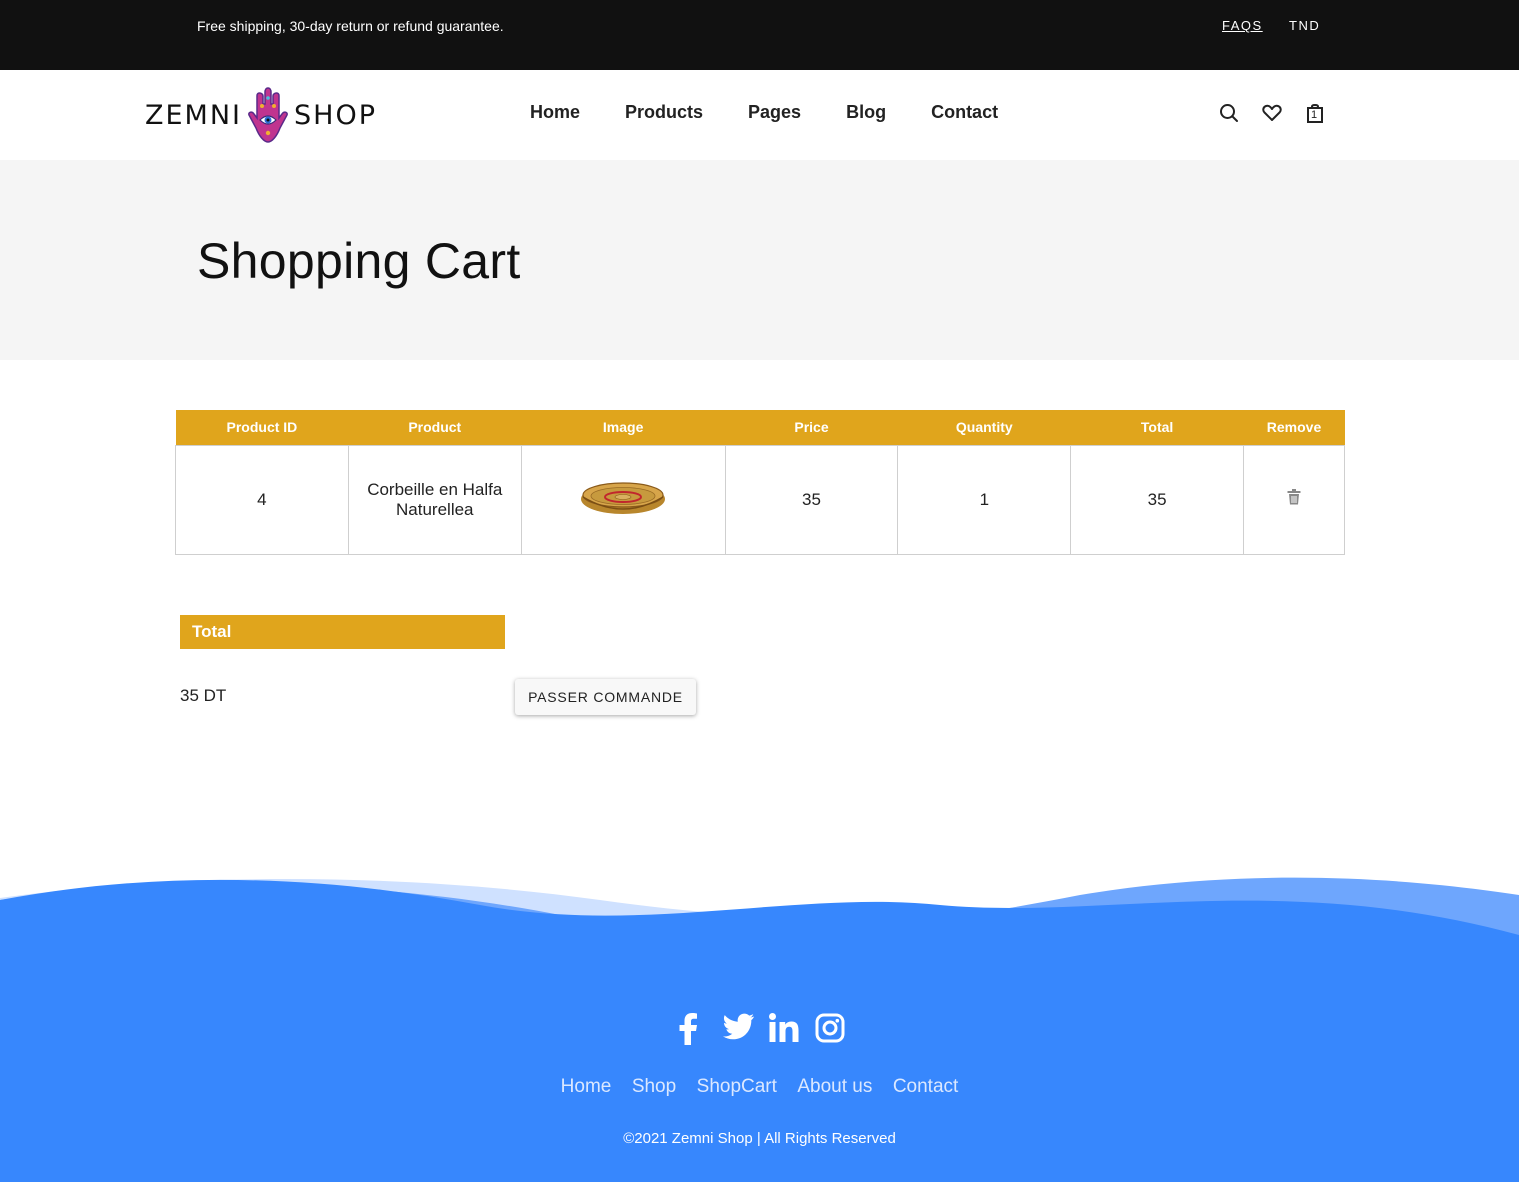 Image resolution: width=1519 pixels, height=1182 pixels. I want to click on table-row: 4 Corbeille en Halfa Naturellea 35 1 35, so click(760, 499).